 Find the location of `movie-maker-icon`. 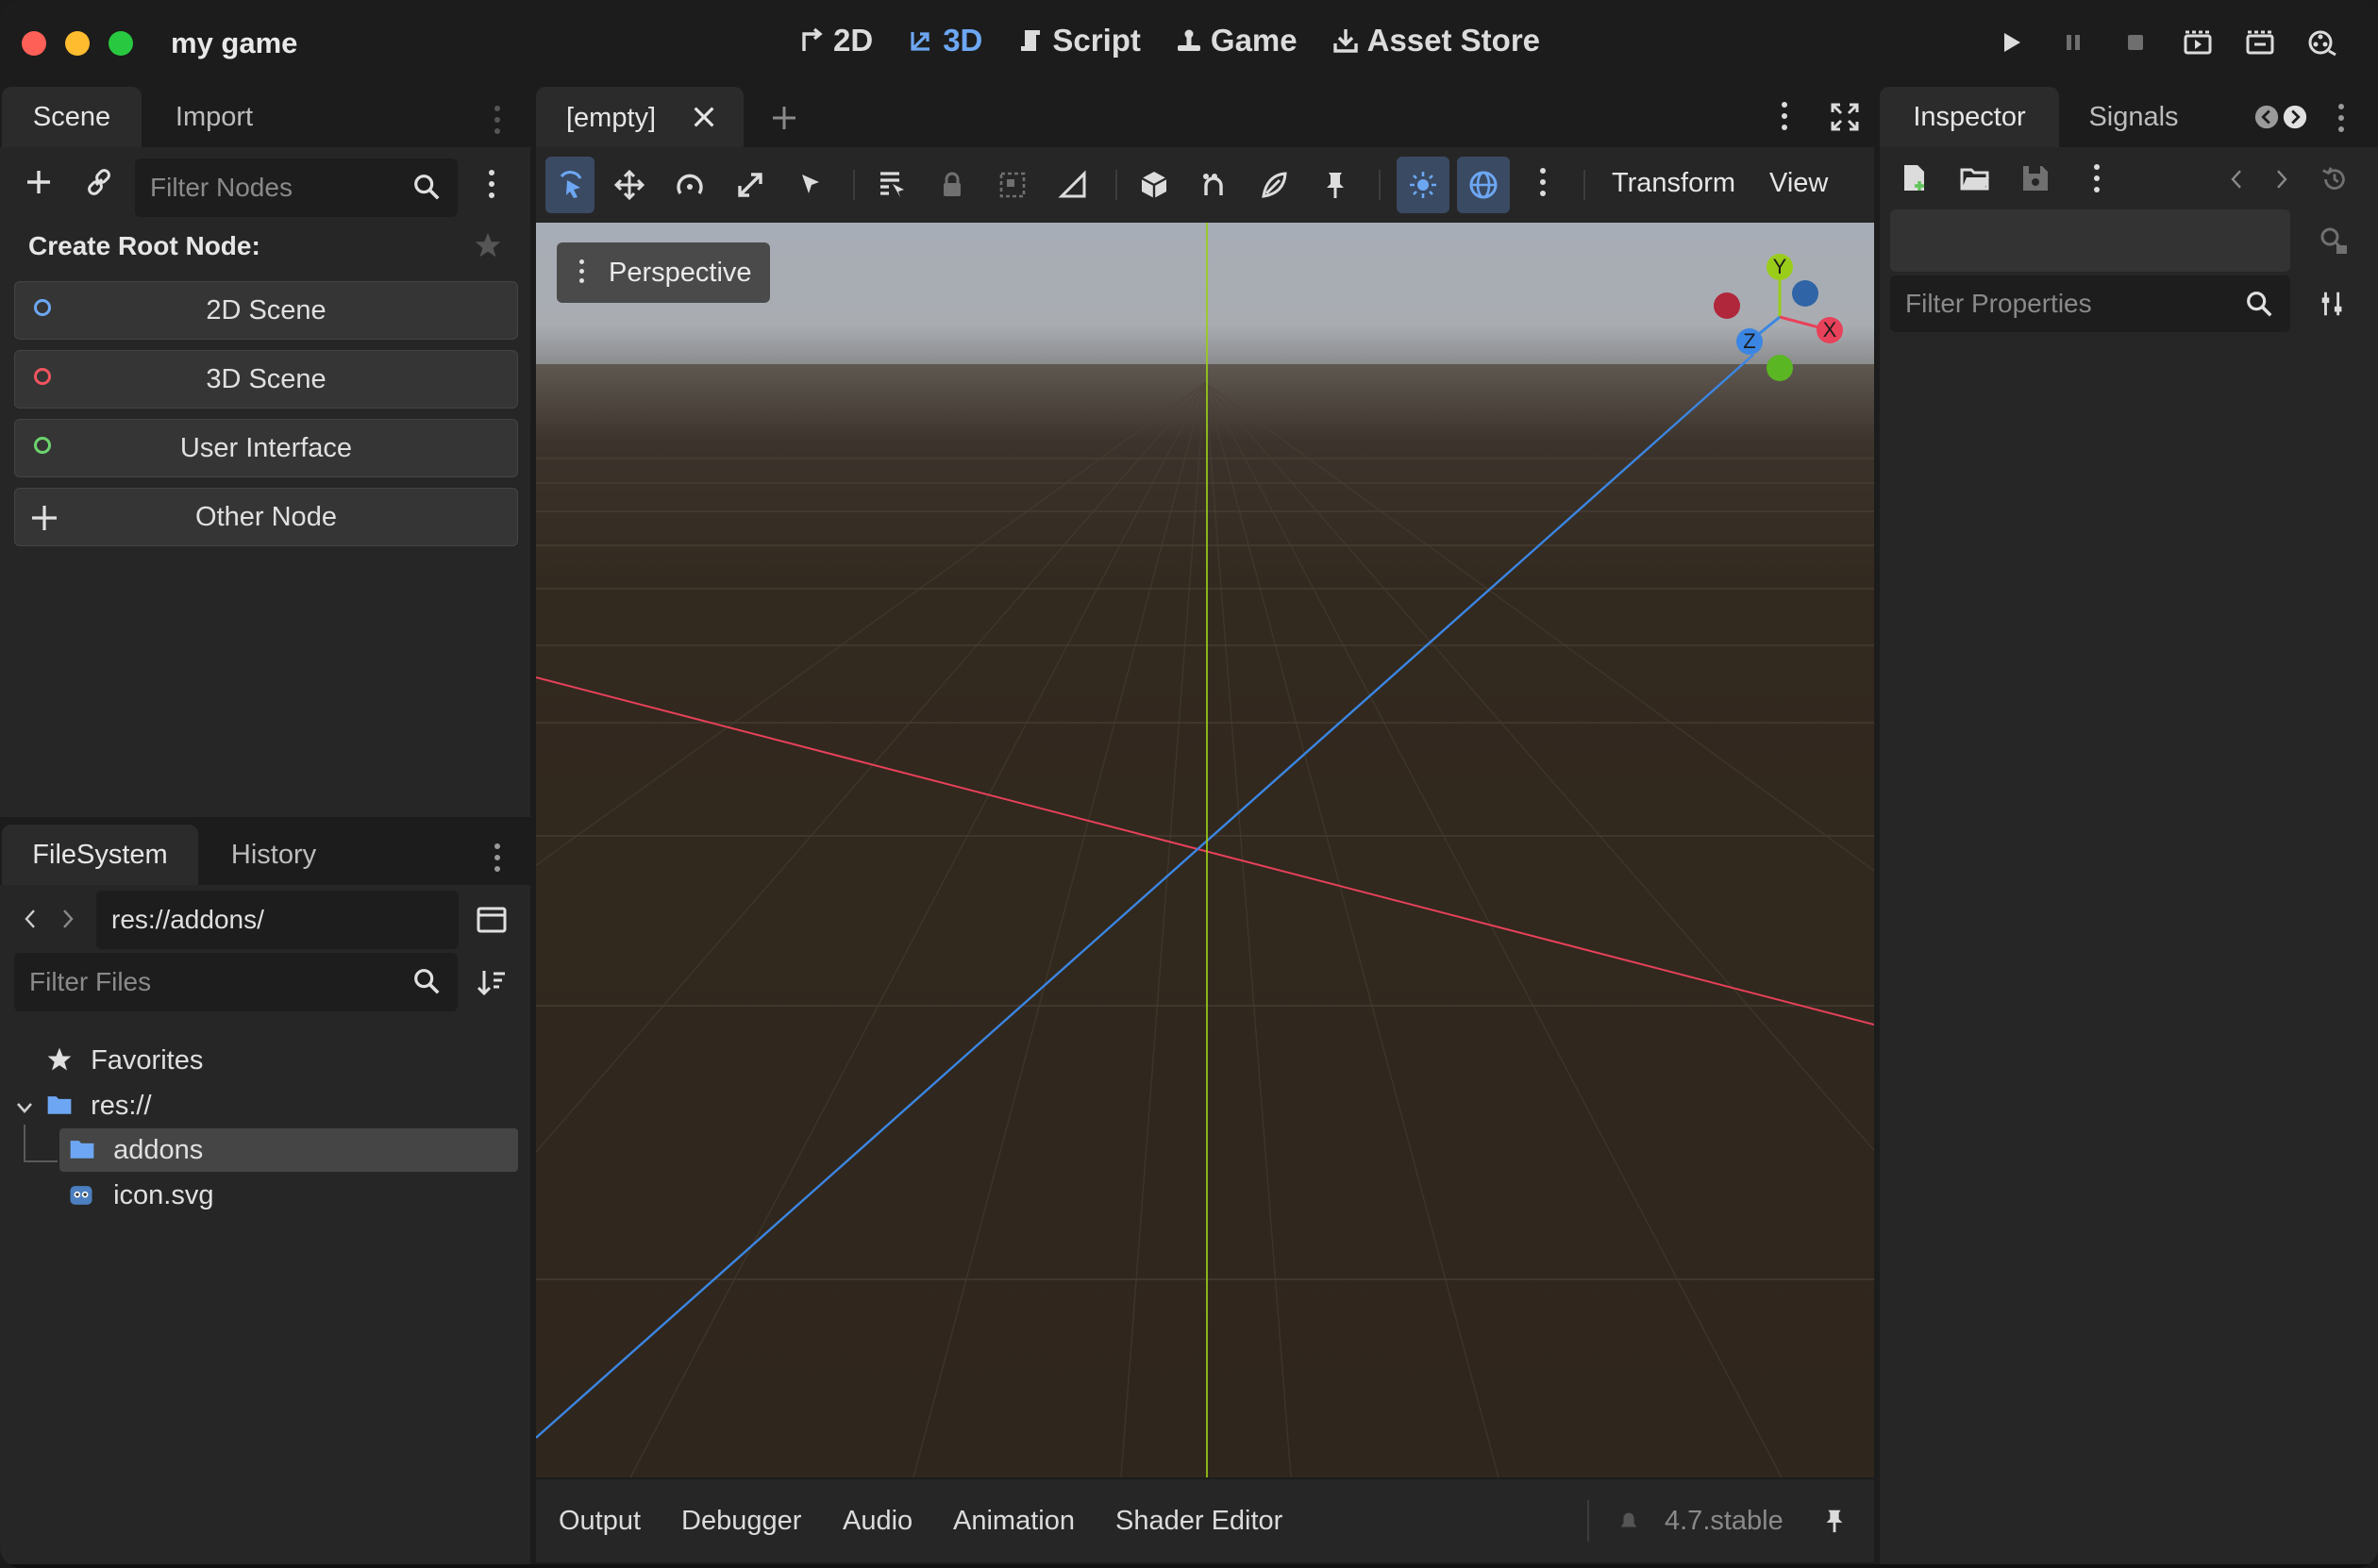

movie-maker-icon is located at coordinates (2322, 42).